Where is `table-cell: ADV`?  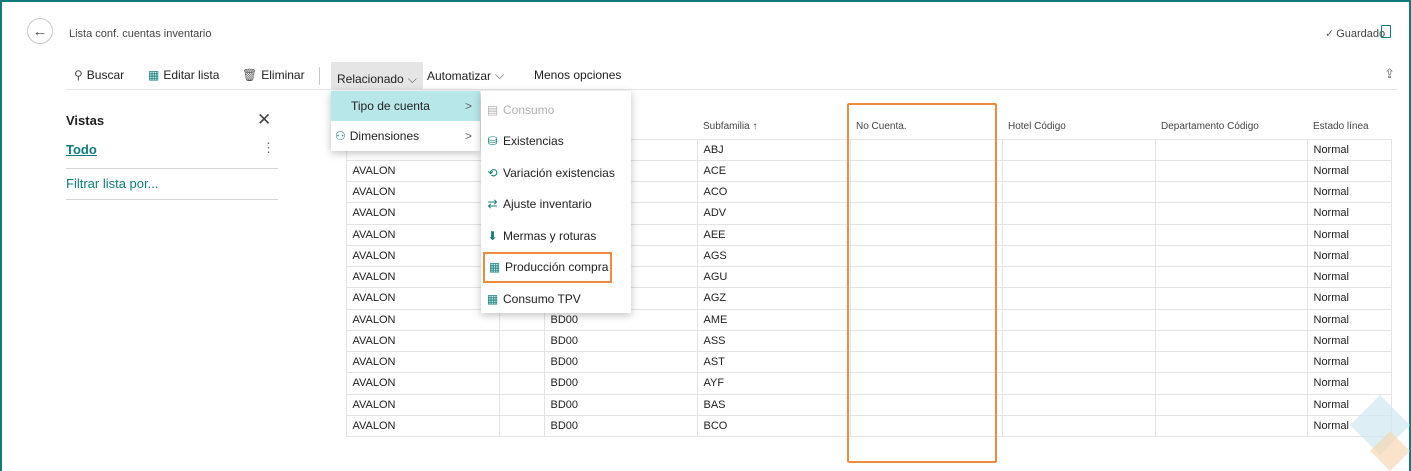
table-cell: ADV is located at coordinates (773, 213).